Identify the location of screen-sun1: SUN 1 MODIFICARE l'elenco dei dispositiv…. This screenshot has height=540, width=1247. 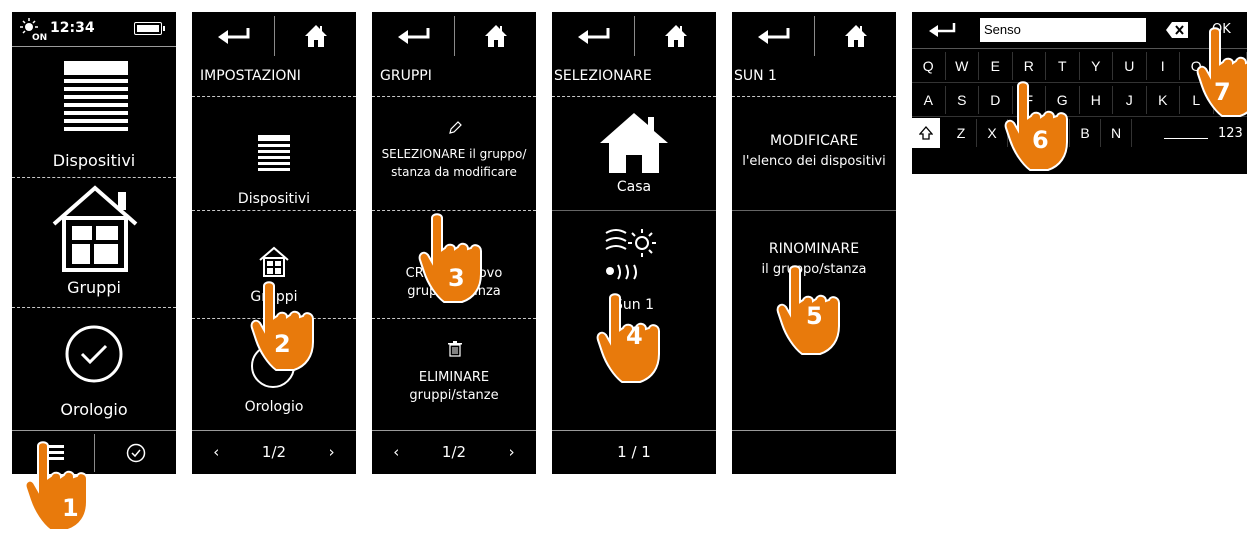
(814, 243).